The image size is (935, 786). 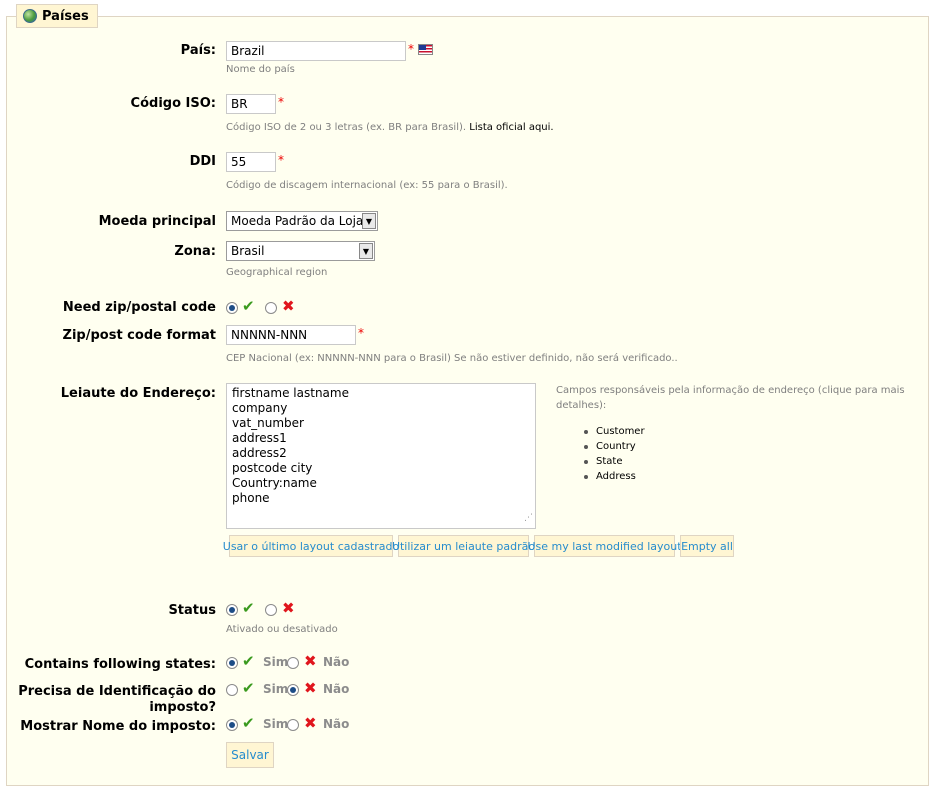 What do you see at coordinates (300, 251) in the screenshot?
I see `zone-select: Brasil ▼` at bounding box center [300, 251].